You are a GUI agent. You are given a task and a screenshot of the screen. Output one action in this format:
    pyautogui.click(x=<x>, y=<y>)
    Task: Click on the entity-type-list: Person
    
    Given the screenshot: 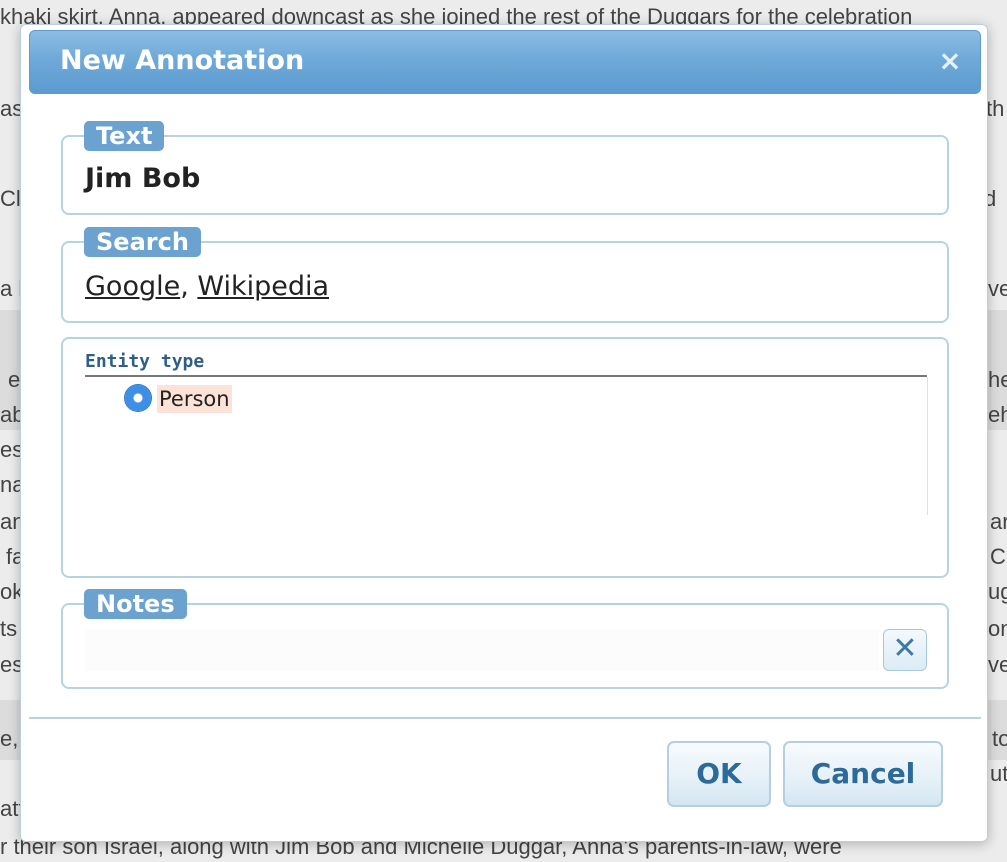 What is the action you would take?
    pyautogui.click(x=506, y=446)
    